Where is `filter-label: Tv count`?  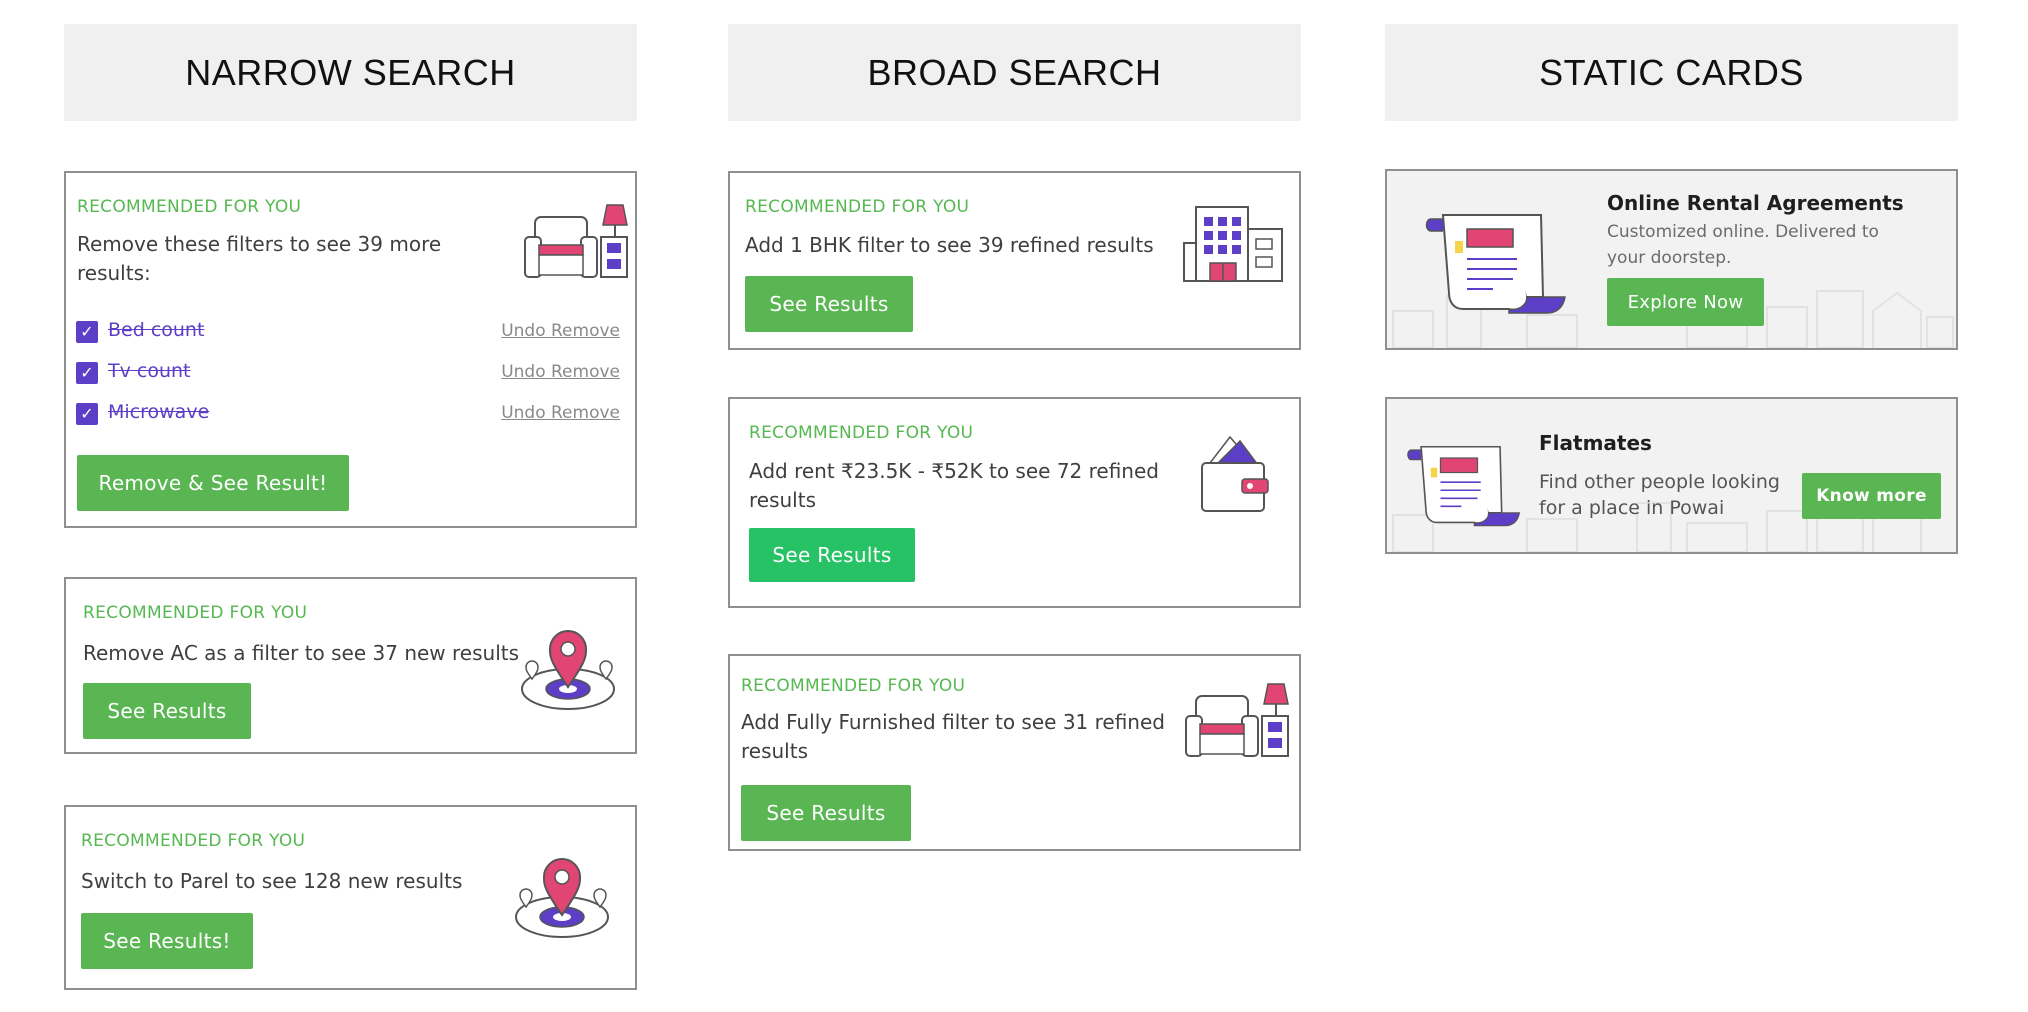
filter-label: Tv count is located at coordinates (149, 371).